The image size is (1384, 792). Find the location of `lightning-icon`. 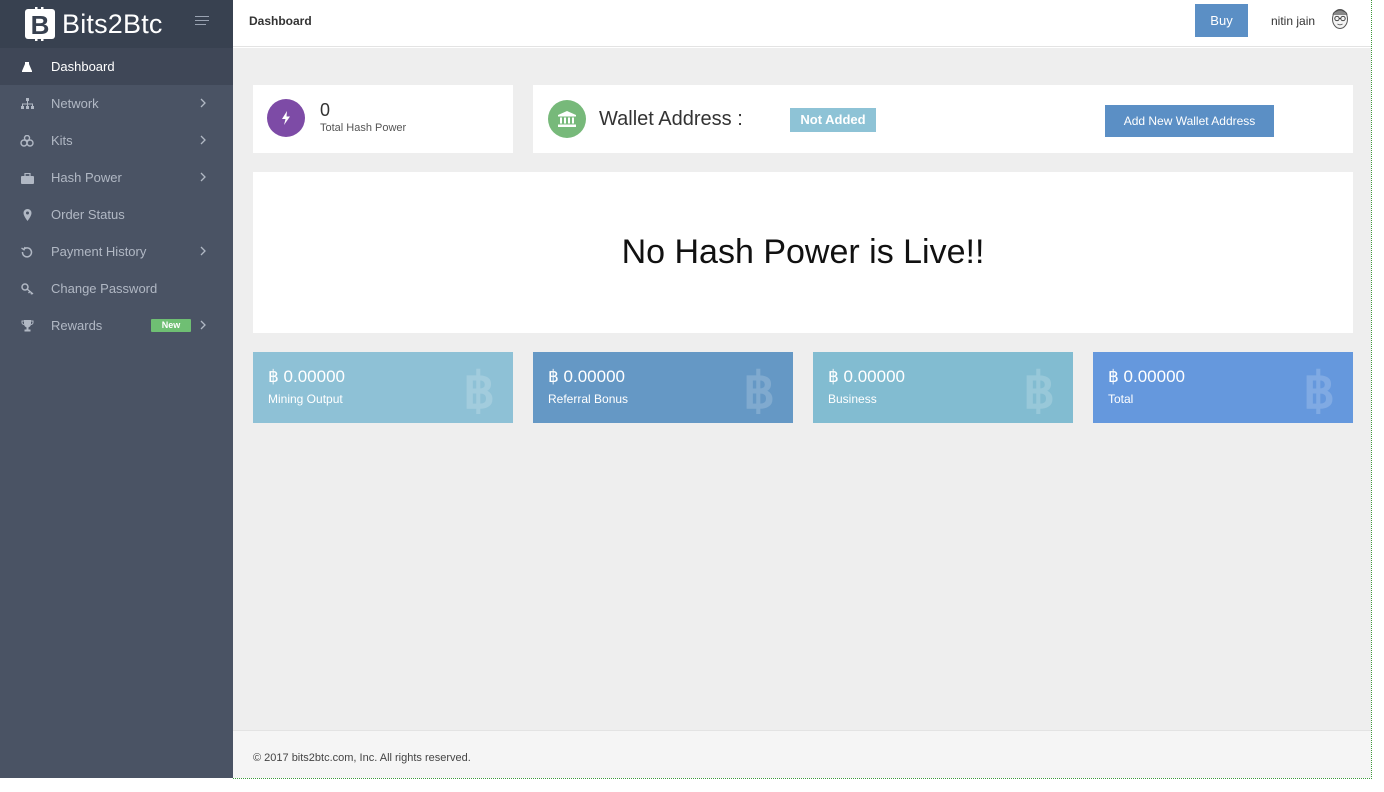

lightning-icon is located at coordinates (286, 118).